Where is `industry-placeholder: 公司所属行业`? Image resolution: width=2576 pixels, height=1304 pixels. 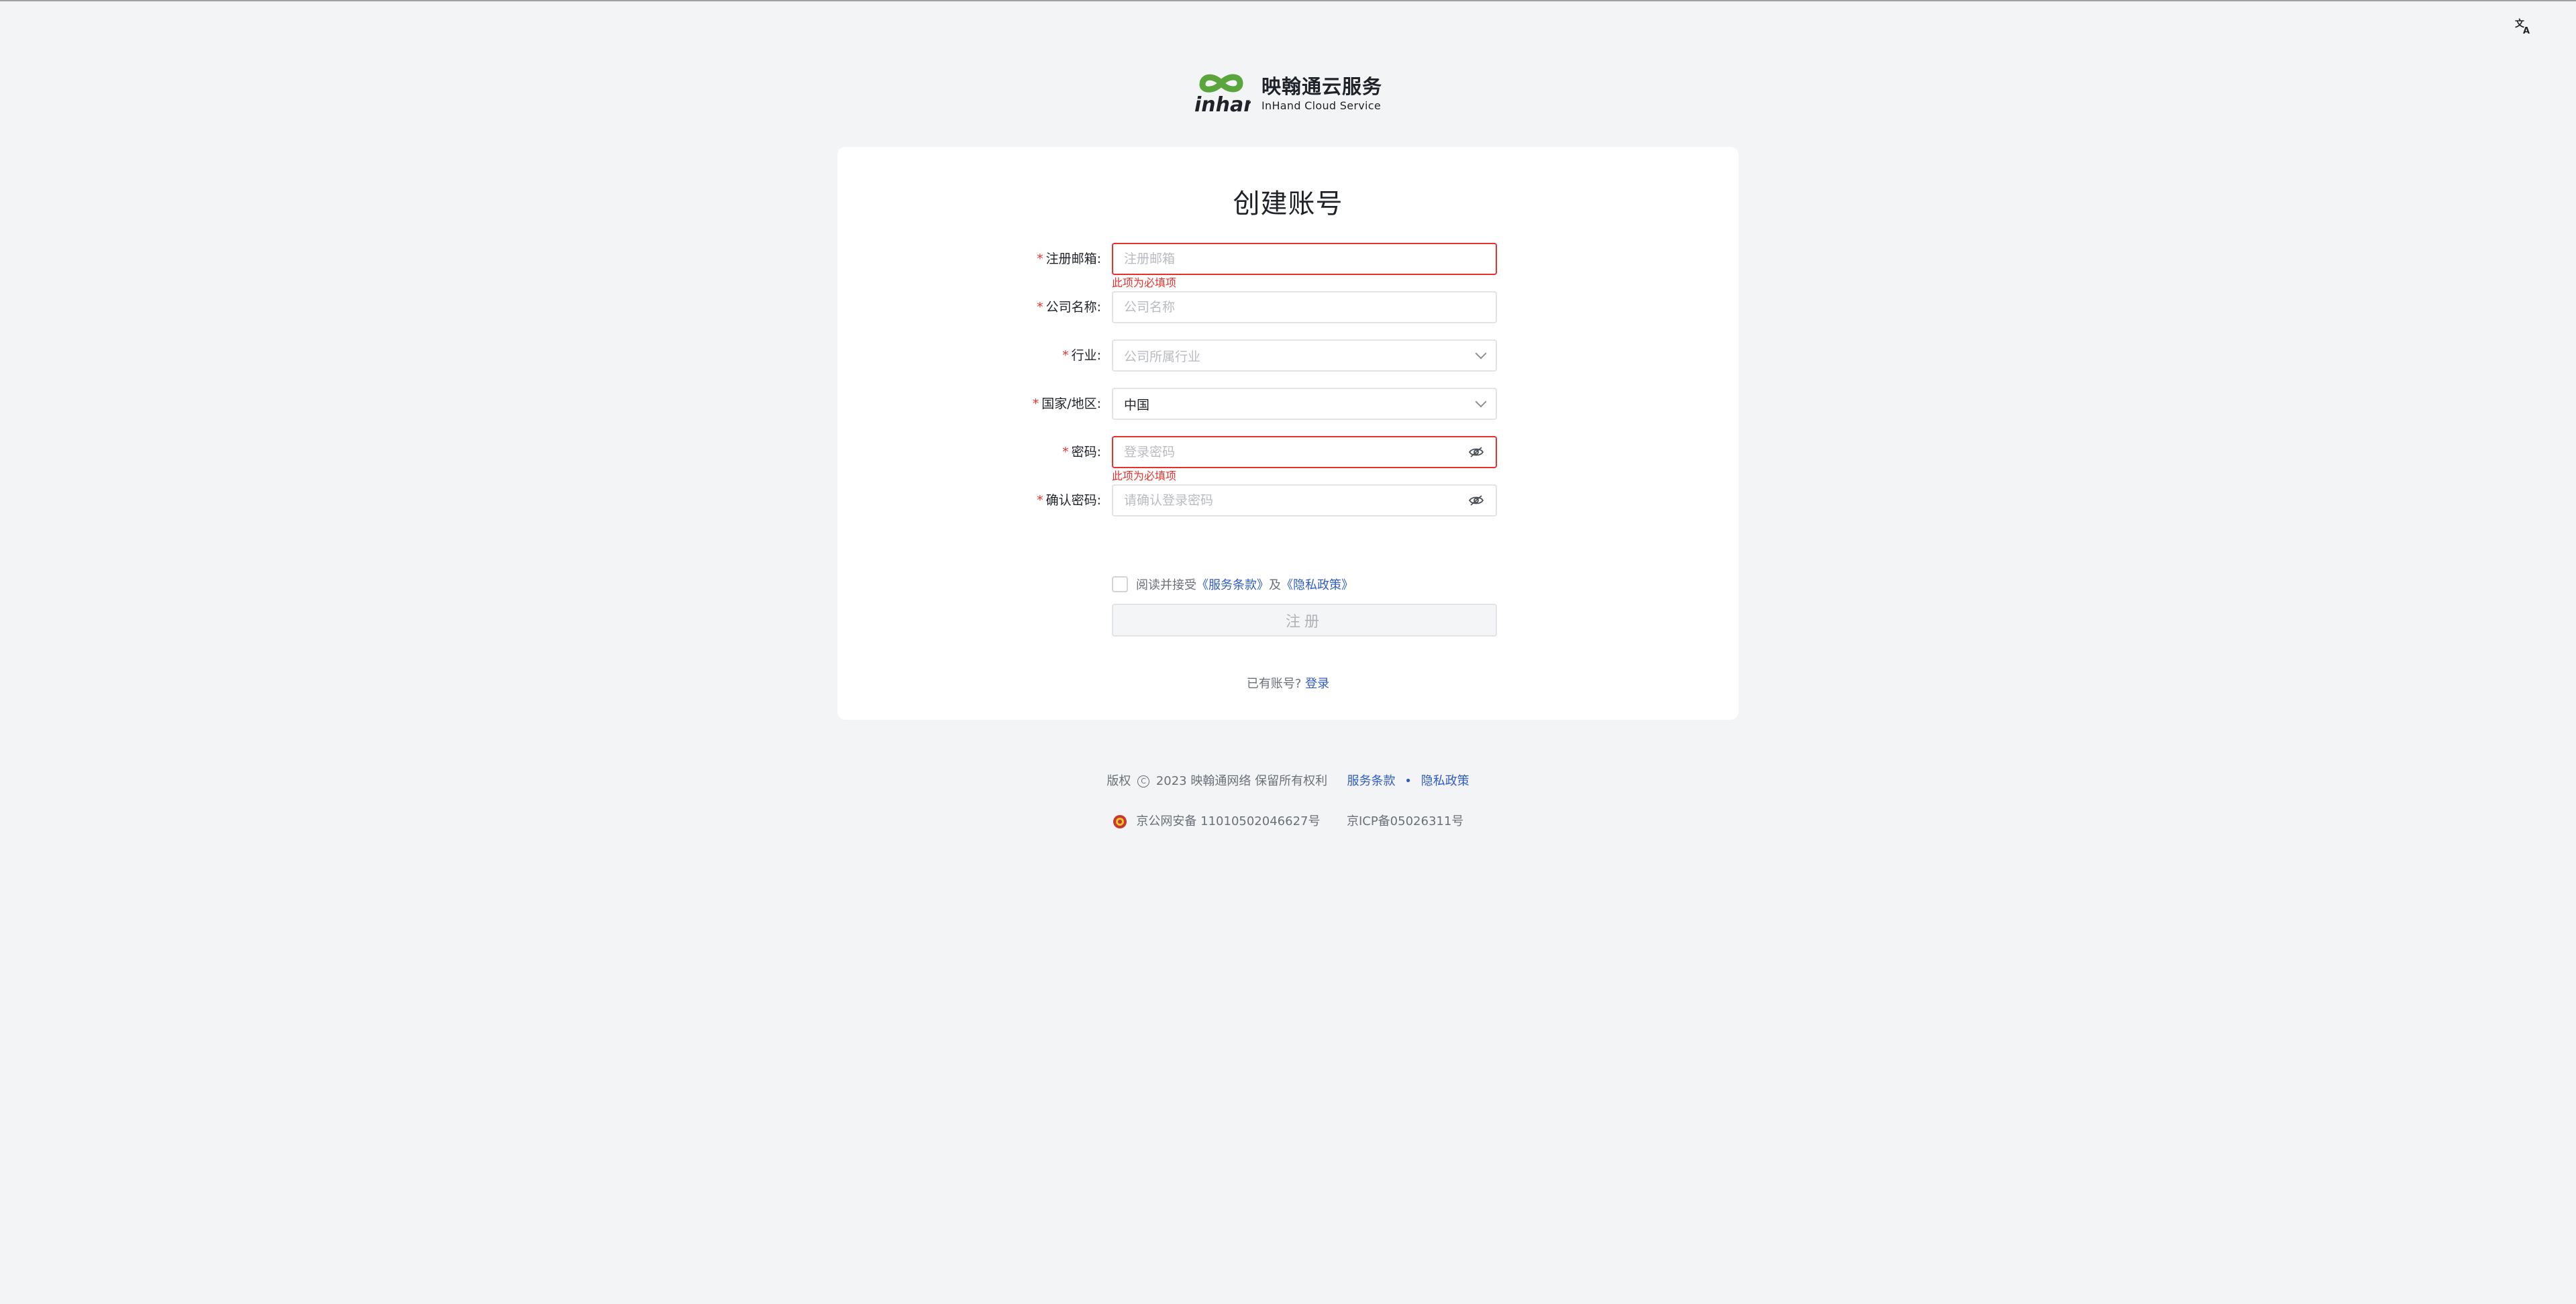 industry-placeholder: 公司所属行业 is located at coordinates (1162, 357).